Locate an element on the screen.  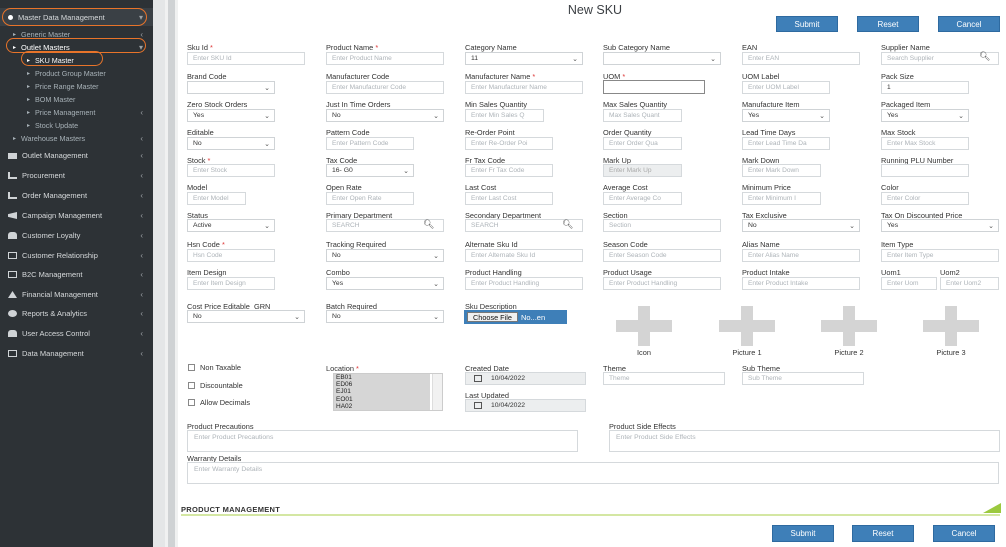
sidebar-item-reports: Reports & Analytics ‹ is located at coordinates (76, 313).